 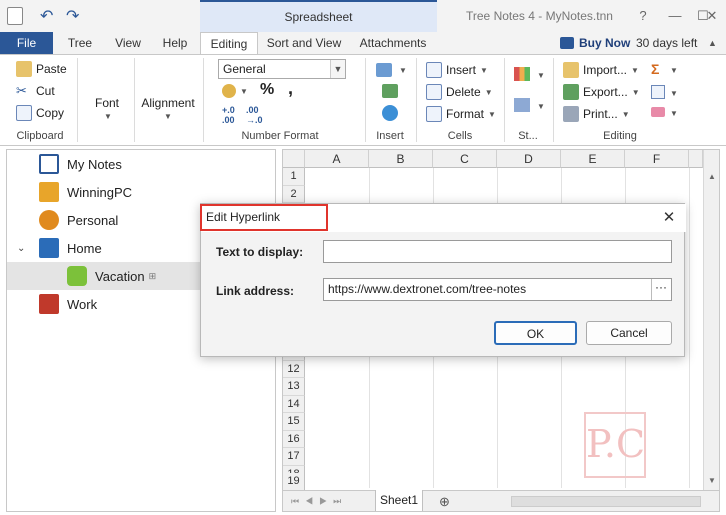 What do you see at coordinates (294, 194) in the screenshot?
I see `row-header: 2` at bounding box center [294, 194].